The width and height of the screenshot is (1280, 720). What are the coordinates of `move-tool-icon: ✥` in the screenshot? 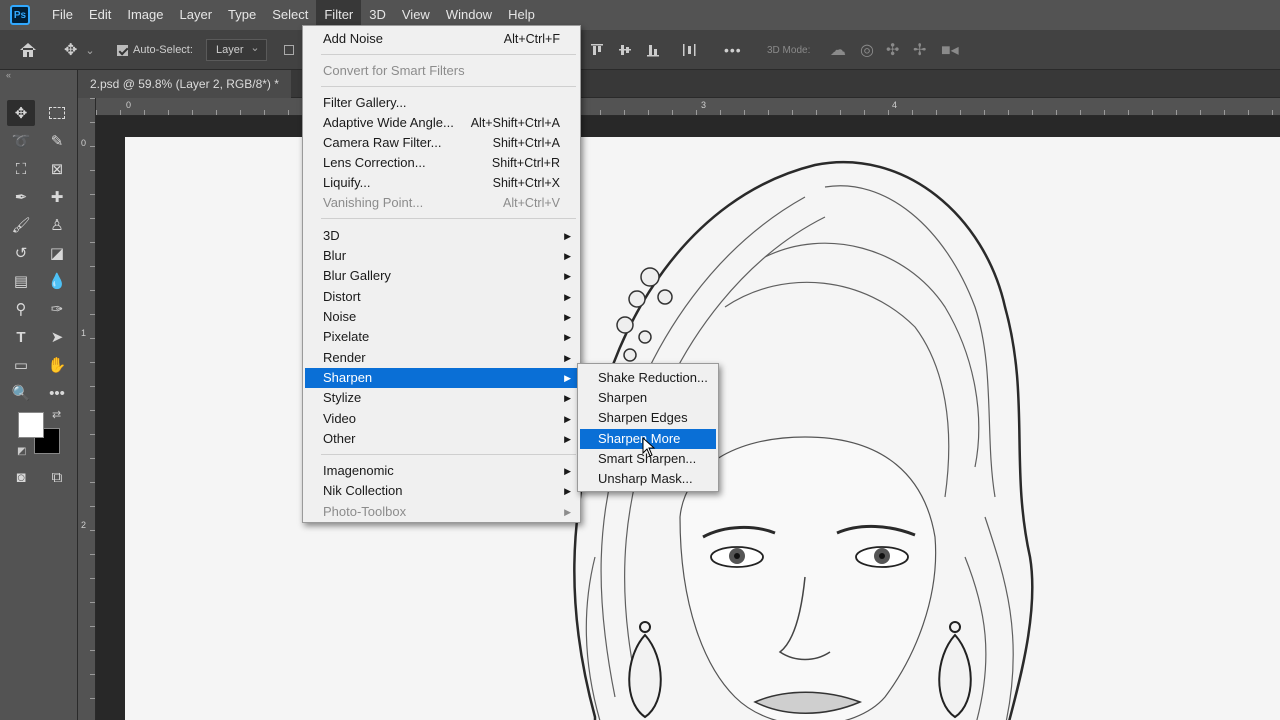 It's located at (21, 113).